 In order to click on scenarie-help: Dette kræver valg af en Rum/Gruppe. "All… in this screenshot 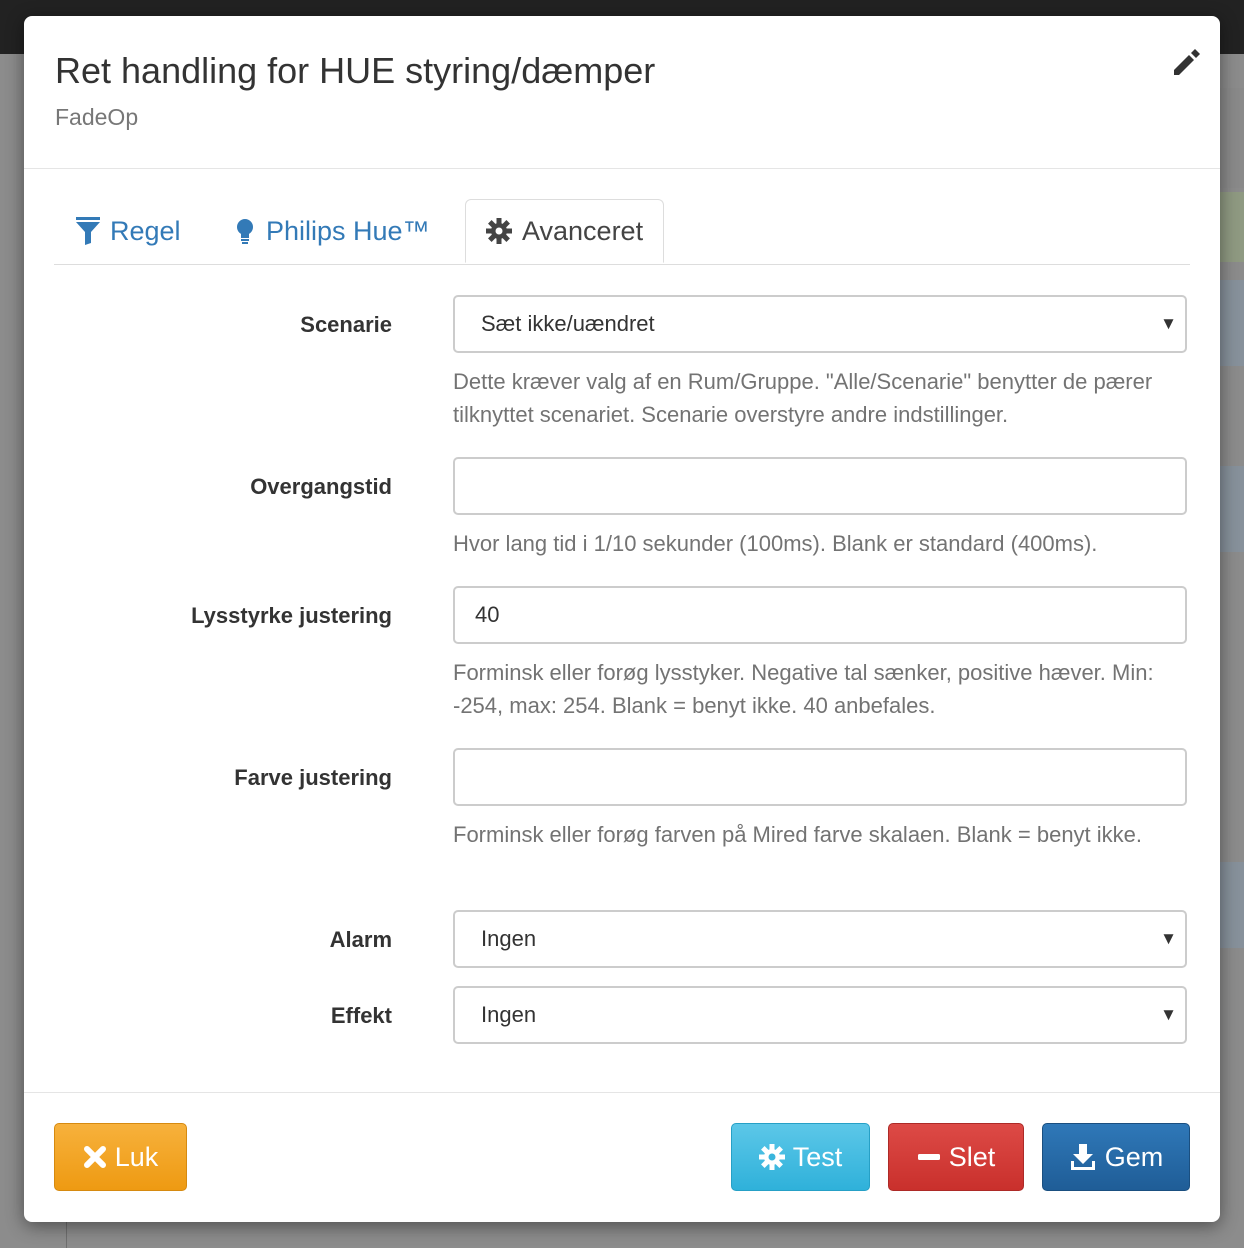, I will do `click(803, 398)`.